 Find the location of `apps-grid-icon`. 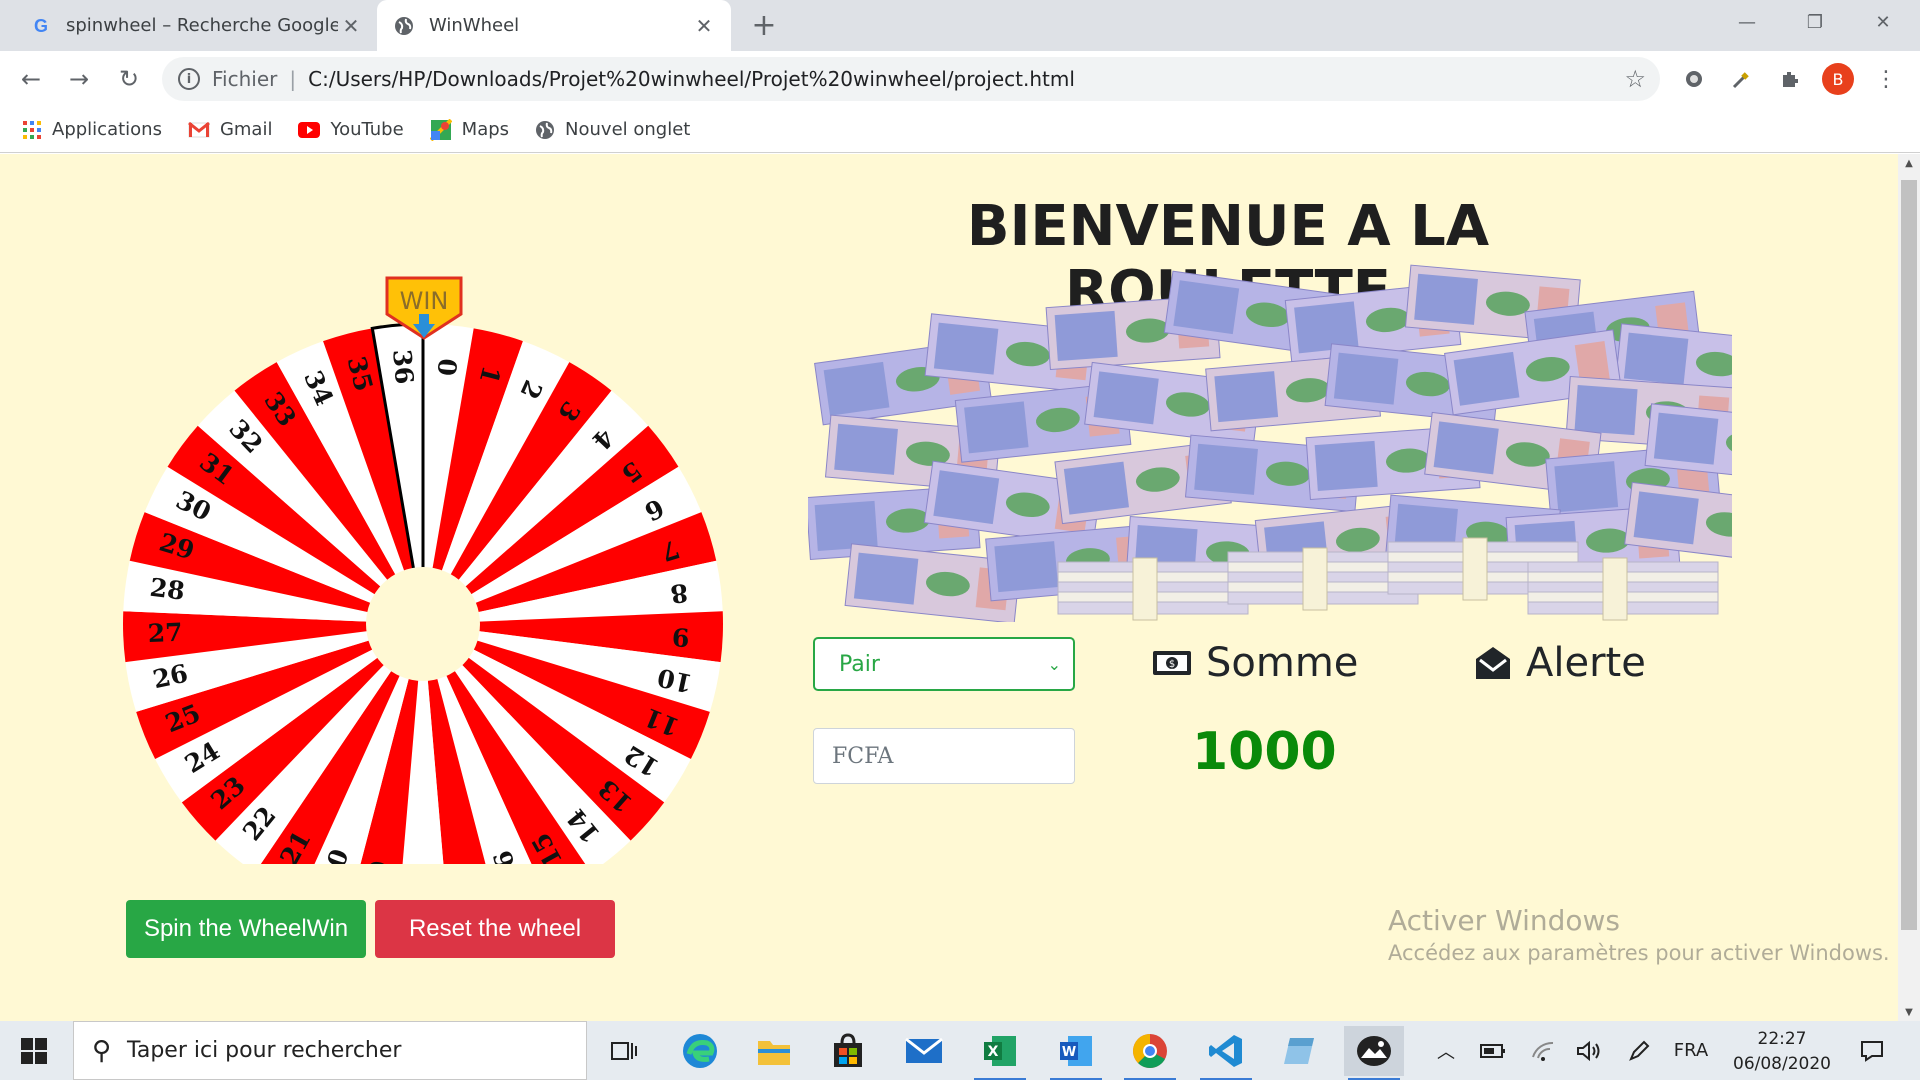

apps-grid-icon is located at coordinates (32, 130).